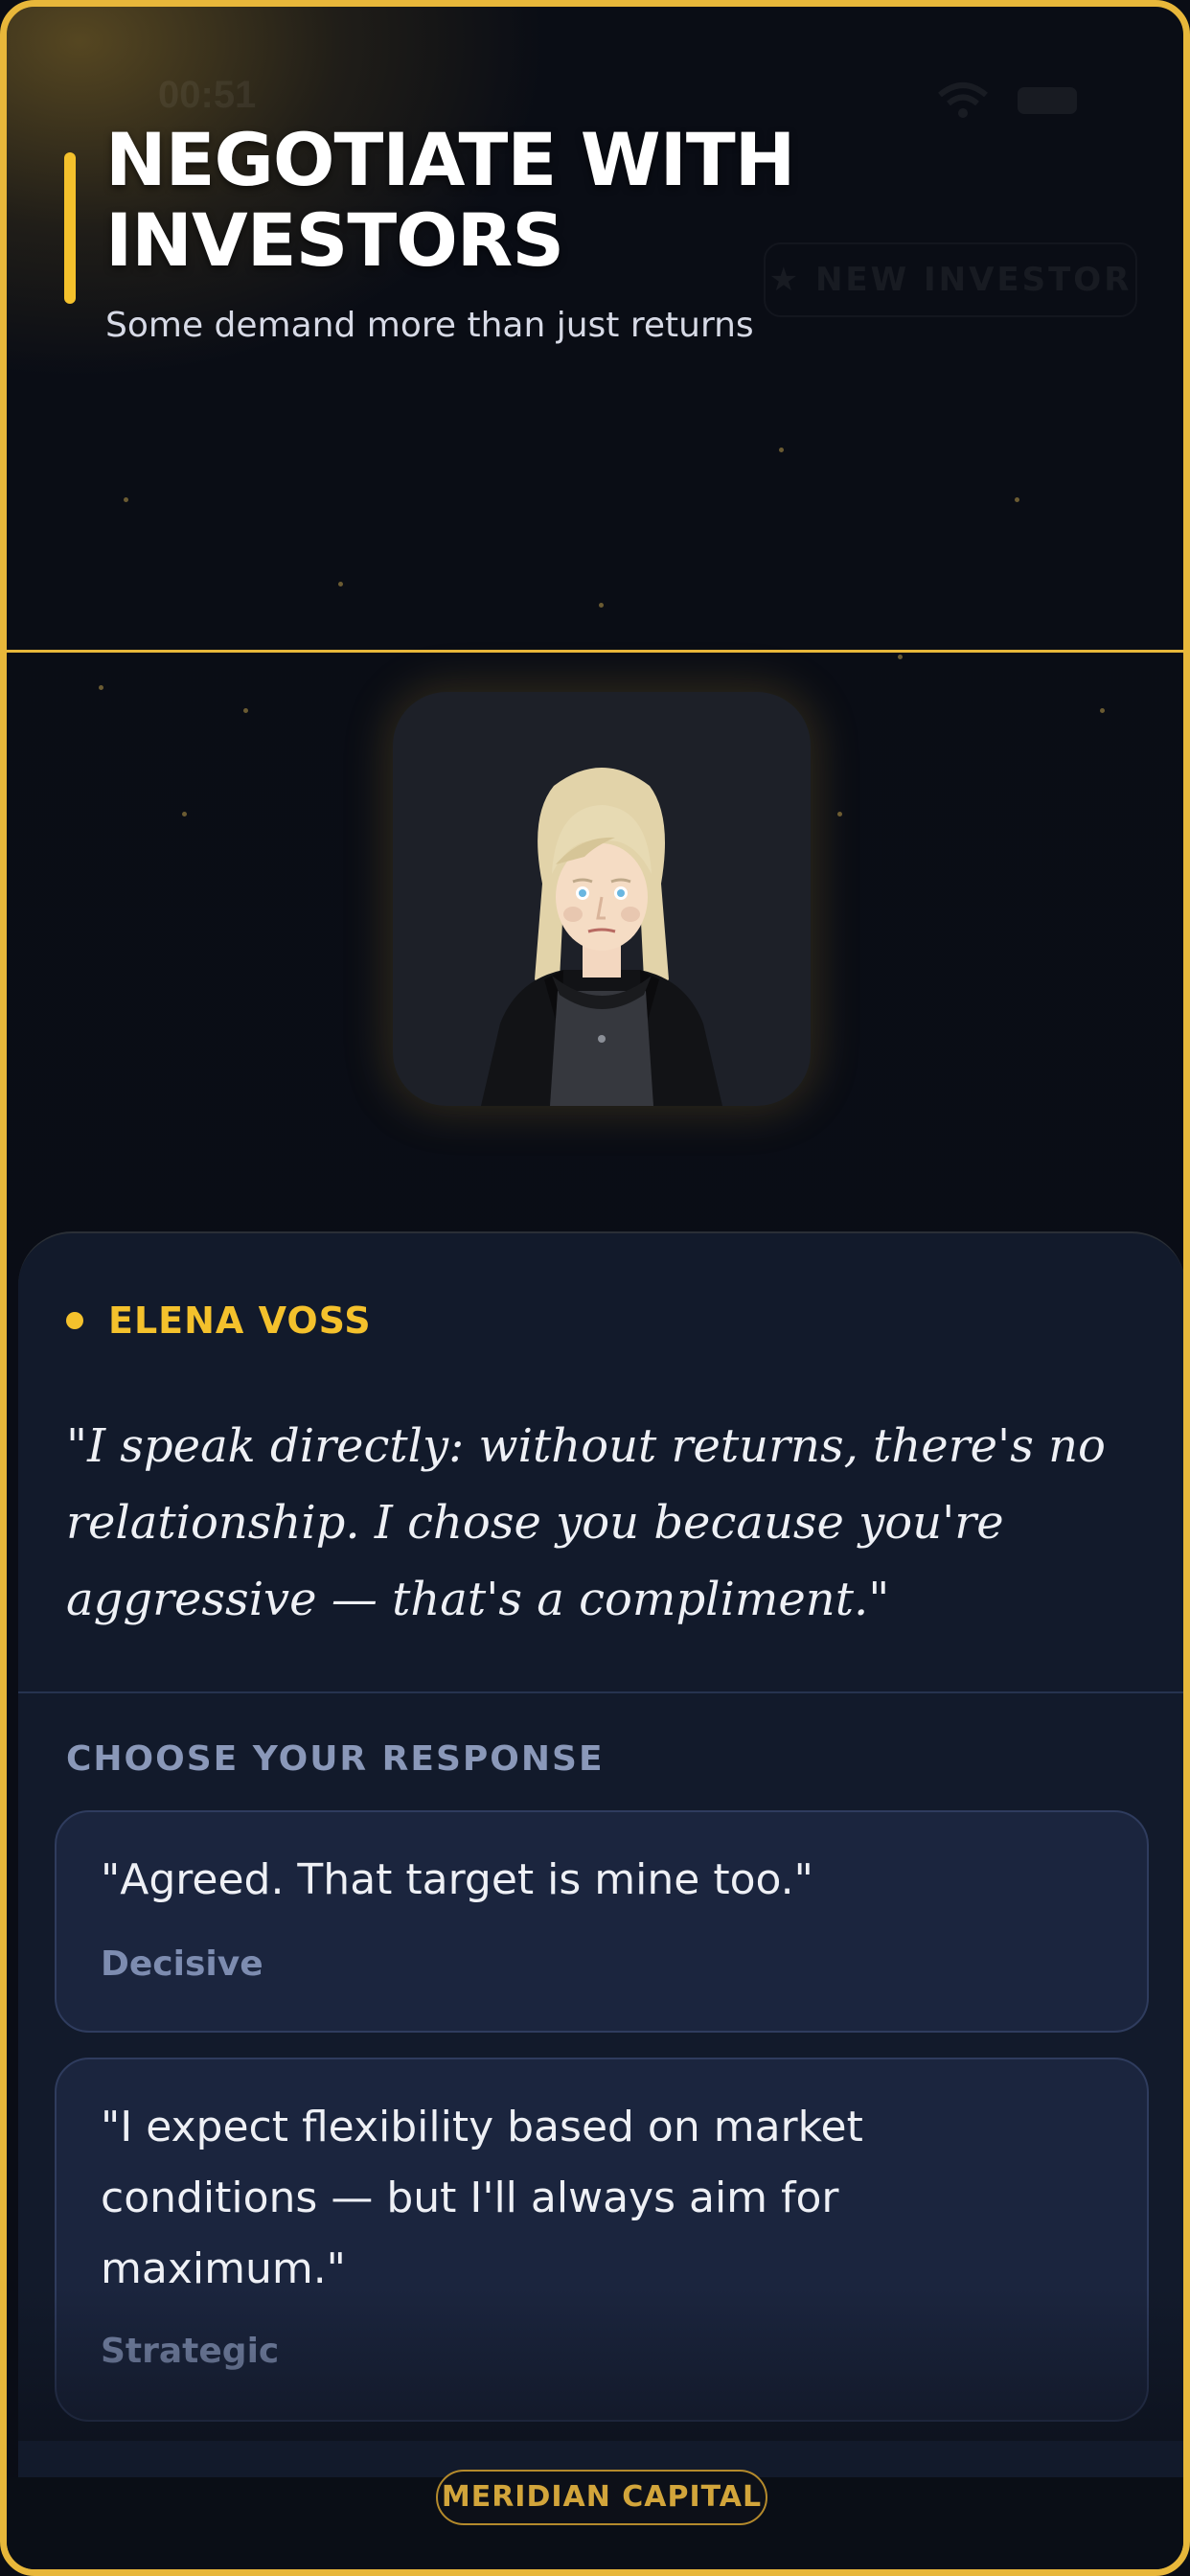 This screenshot has height=2576, width=1190. What do you see at coordinates (963, 100) in the screenshot?
I see `wifi-icon` at bounding box center [963, 100].